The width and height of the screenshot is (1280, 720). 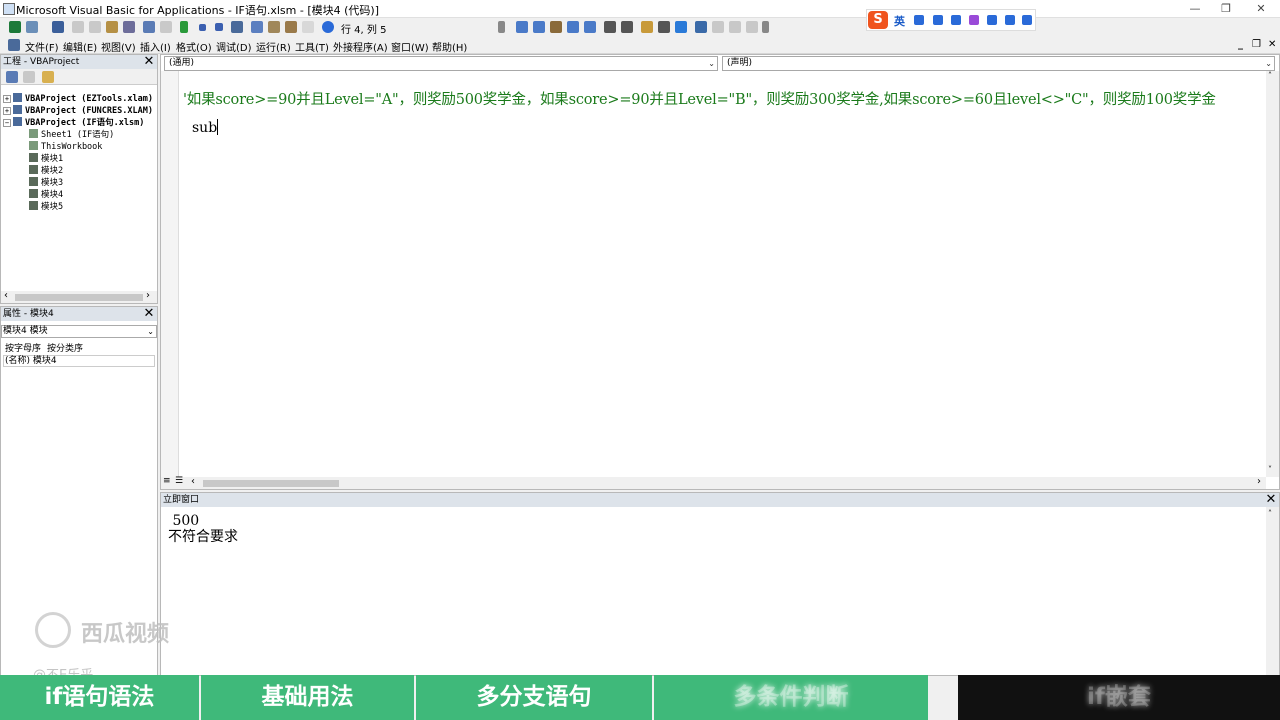 I want to click on tree-item-eztools: + VBAProject (EZTools.xlam), so click(x=78, y=99).